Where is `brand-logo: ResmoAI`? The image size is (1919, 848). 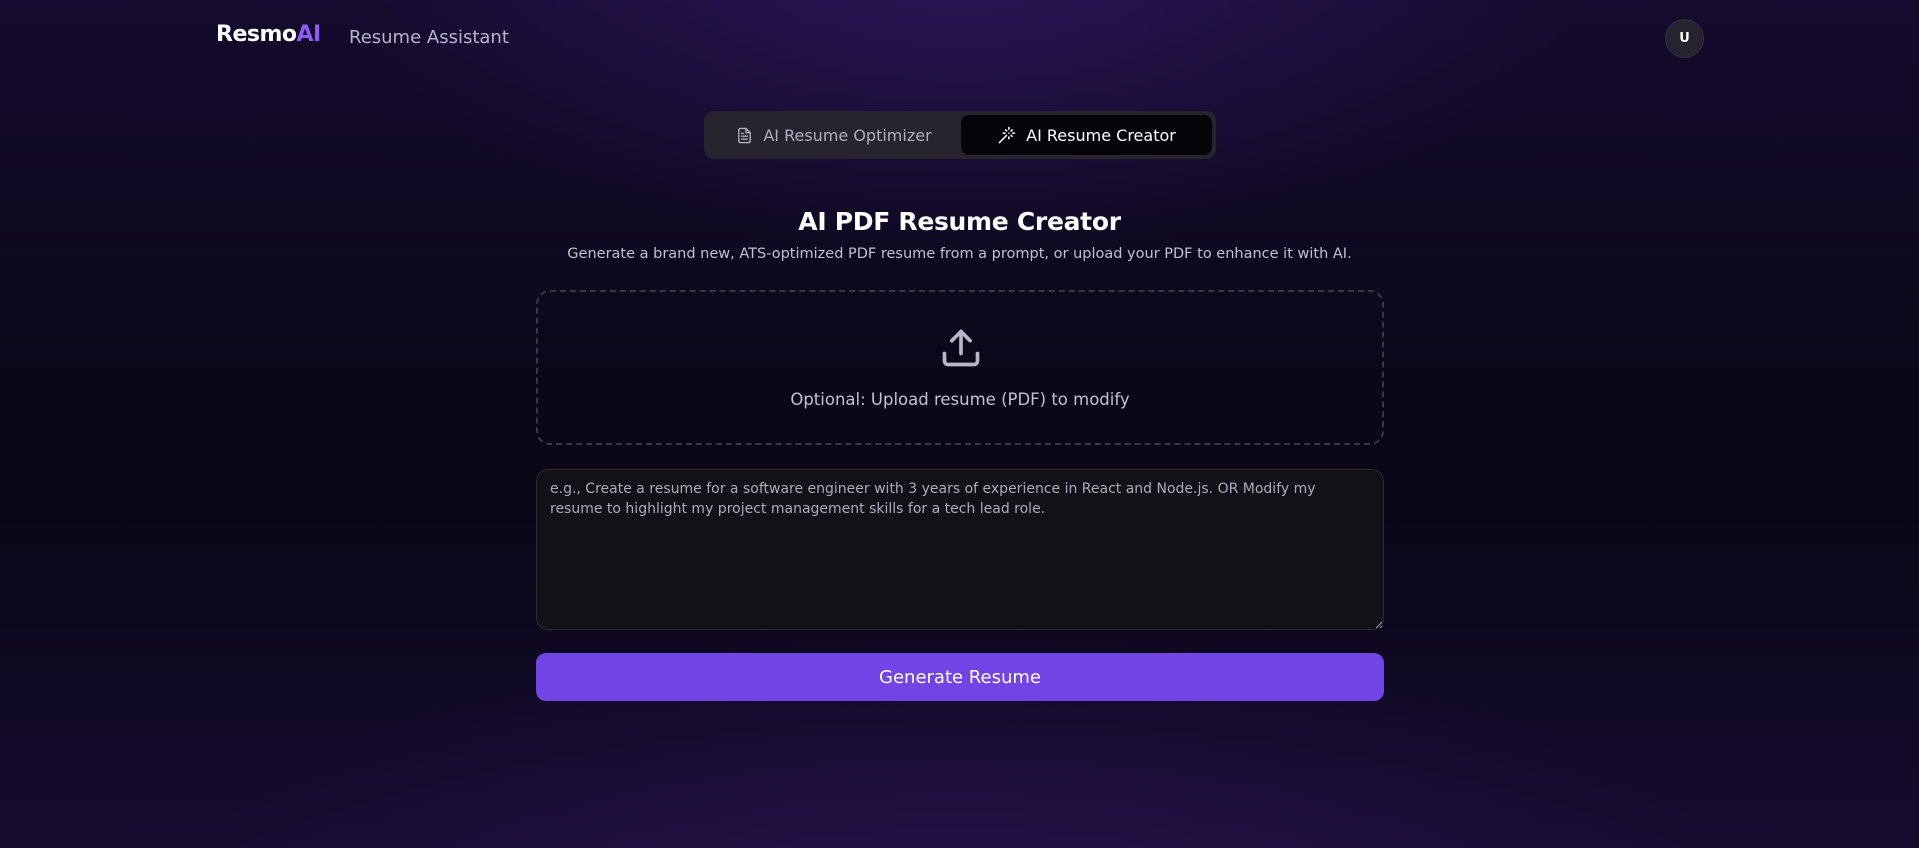
brand-logo: ResmoAI is located at coordinates (268, 34).